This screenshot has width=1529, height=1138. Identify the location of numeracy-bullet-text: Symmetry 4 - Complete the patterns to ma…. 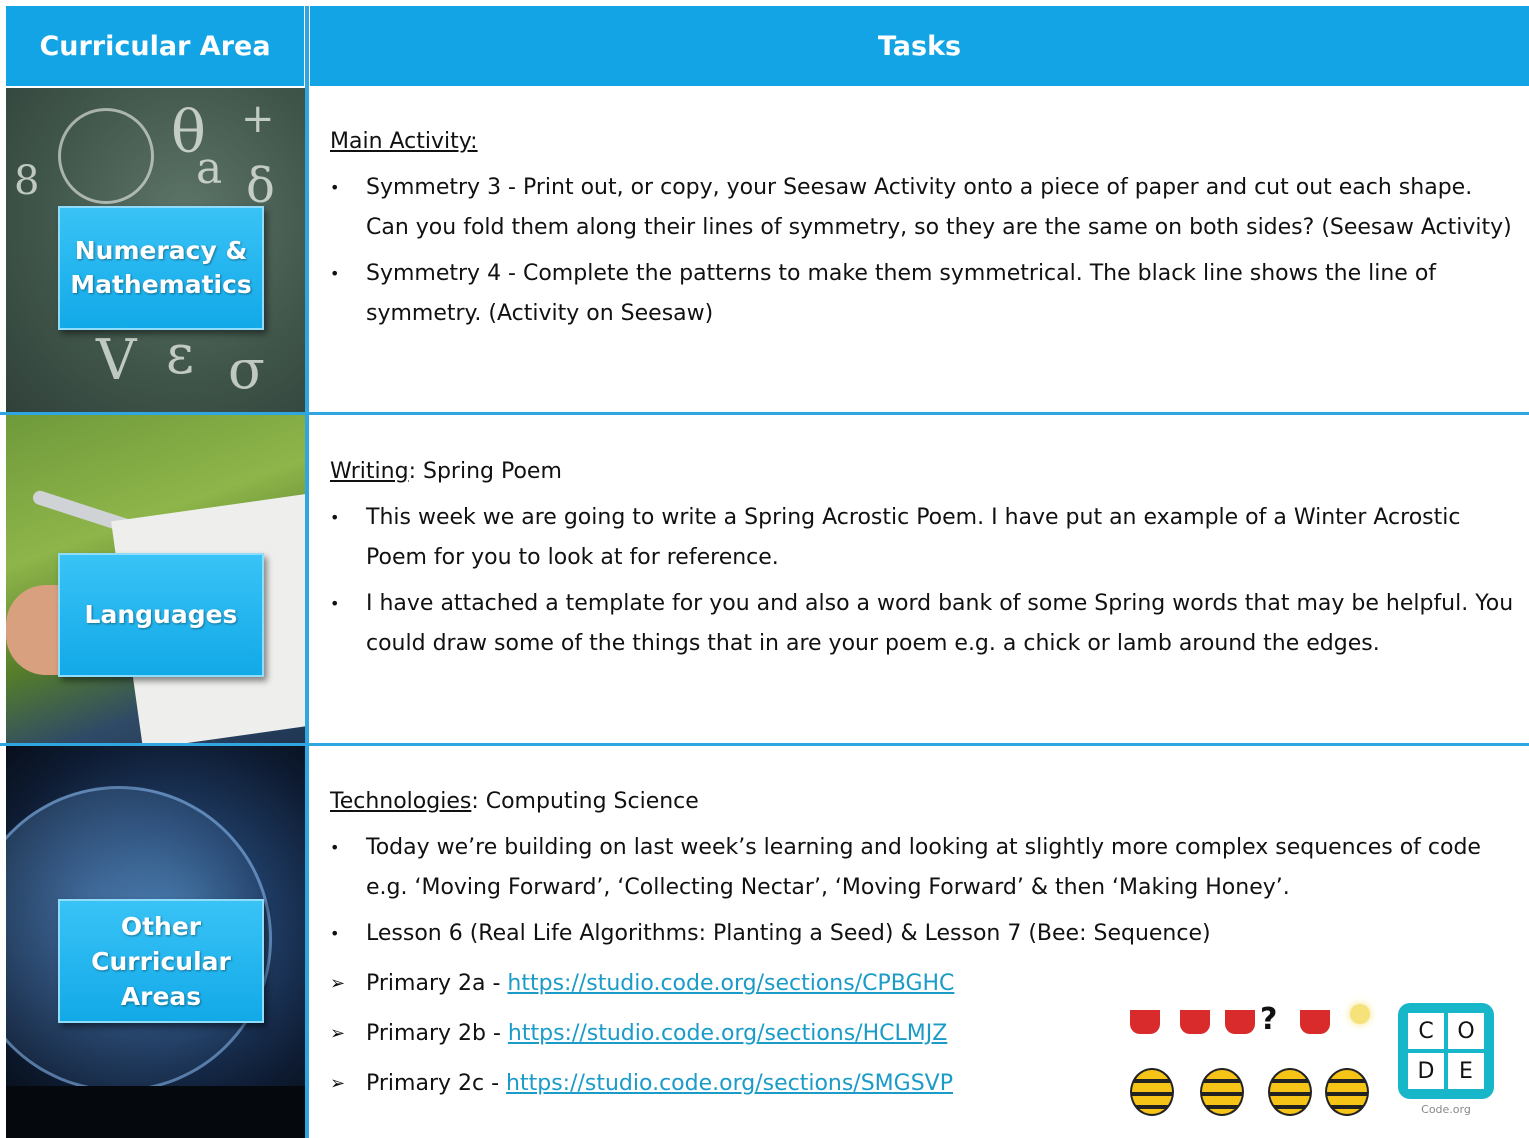
(901, 293).